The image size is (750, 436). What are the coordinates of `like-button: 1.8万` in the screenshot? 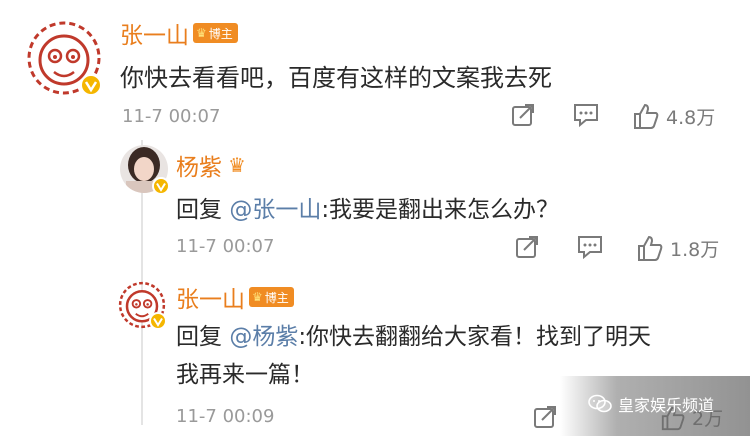 It's located at (677, 248).